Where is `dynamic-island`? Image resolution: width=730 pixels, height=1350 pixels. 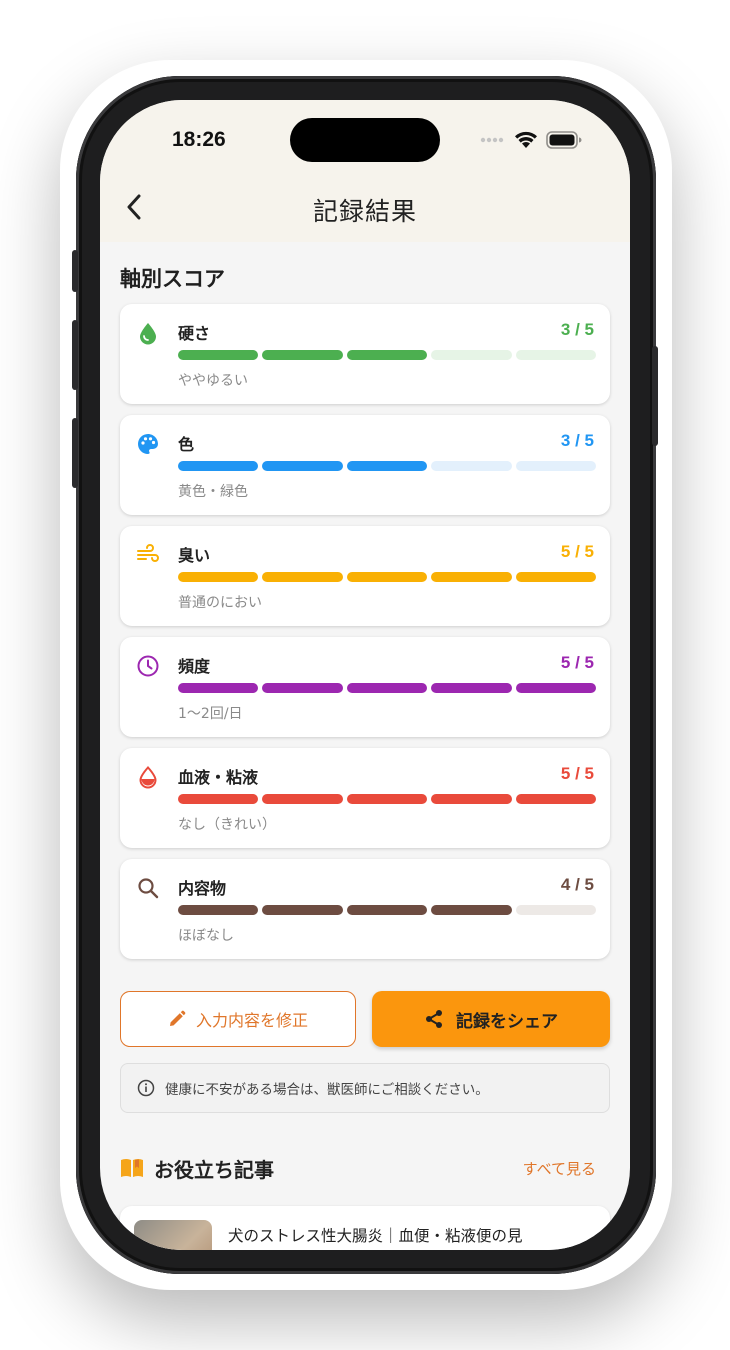 dynamic-island is located at coordinates (365, 140).